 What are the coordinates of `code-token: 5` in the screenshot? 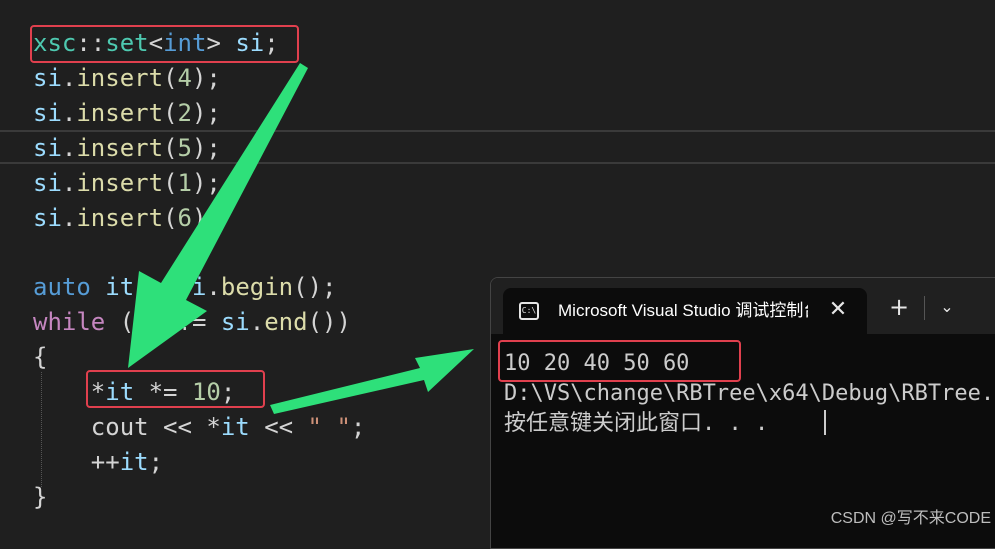 It's located at (184, 147).